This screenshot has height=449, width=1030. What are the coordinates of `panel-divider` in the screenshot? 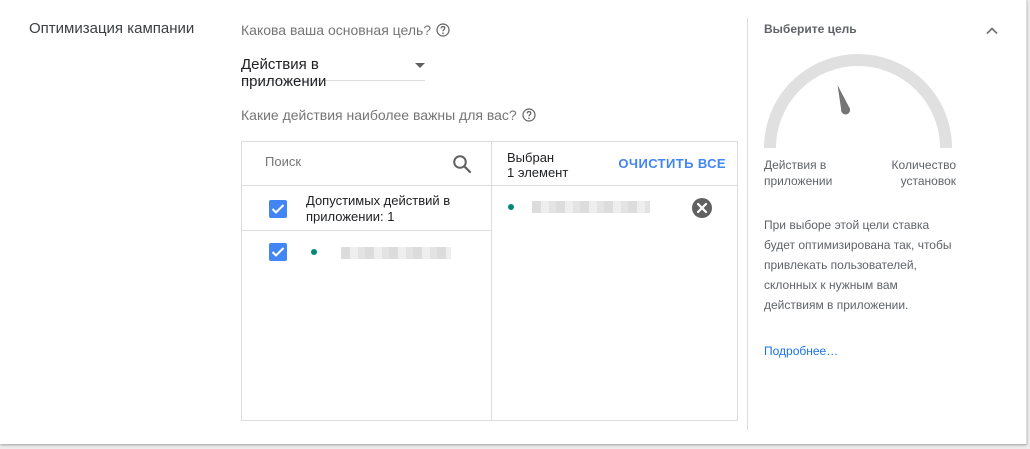 It's located at (747, 224).